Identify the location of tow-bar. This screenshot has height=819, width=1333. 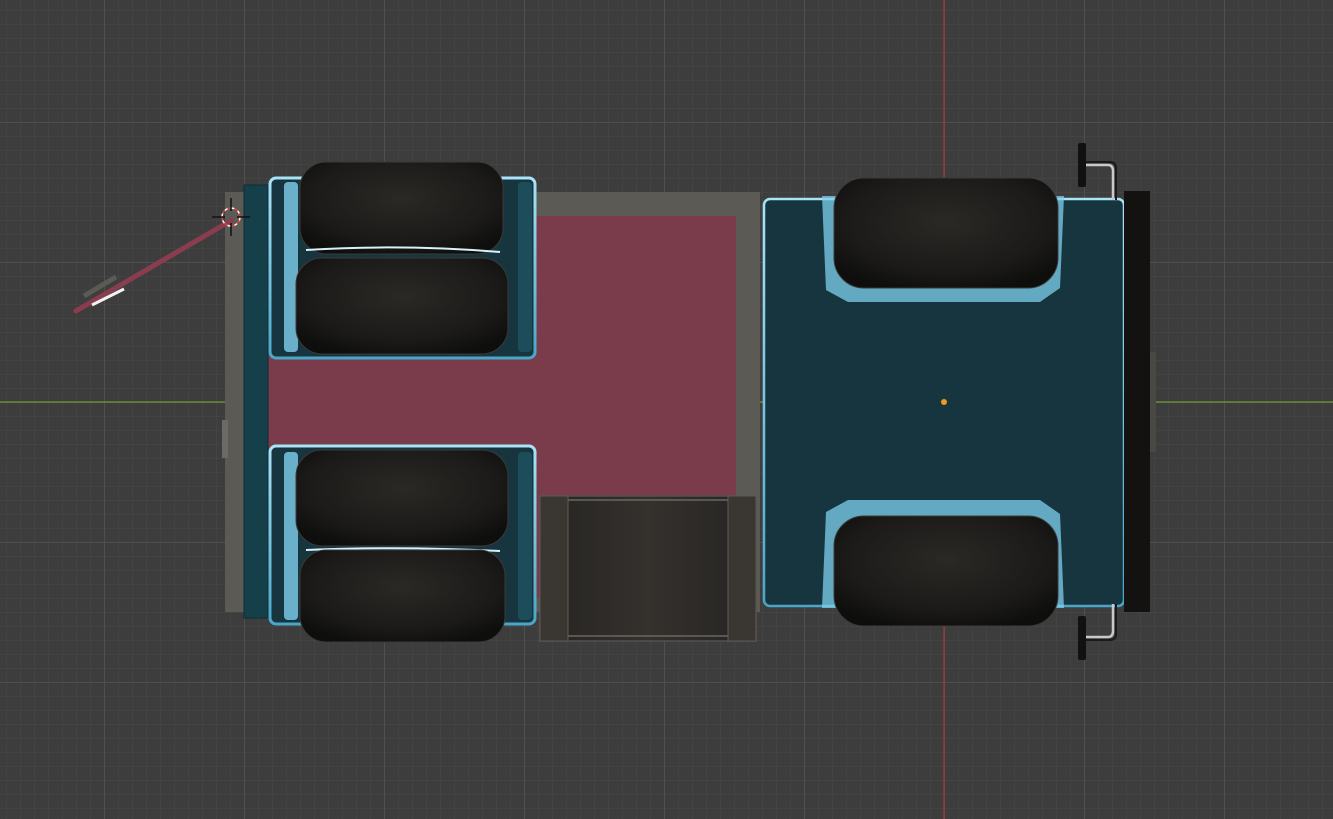
(154, 265).